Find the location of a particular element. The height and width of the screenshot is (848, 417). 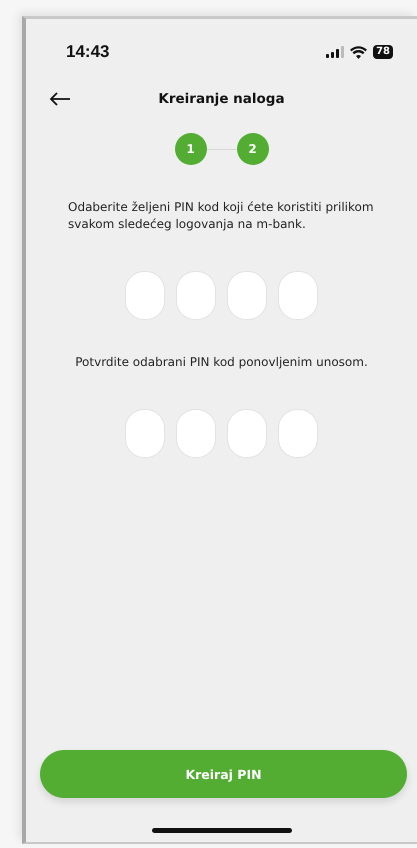

status-time: 14:43 is located at coordinates (88, 52).